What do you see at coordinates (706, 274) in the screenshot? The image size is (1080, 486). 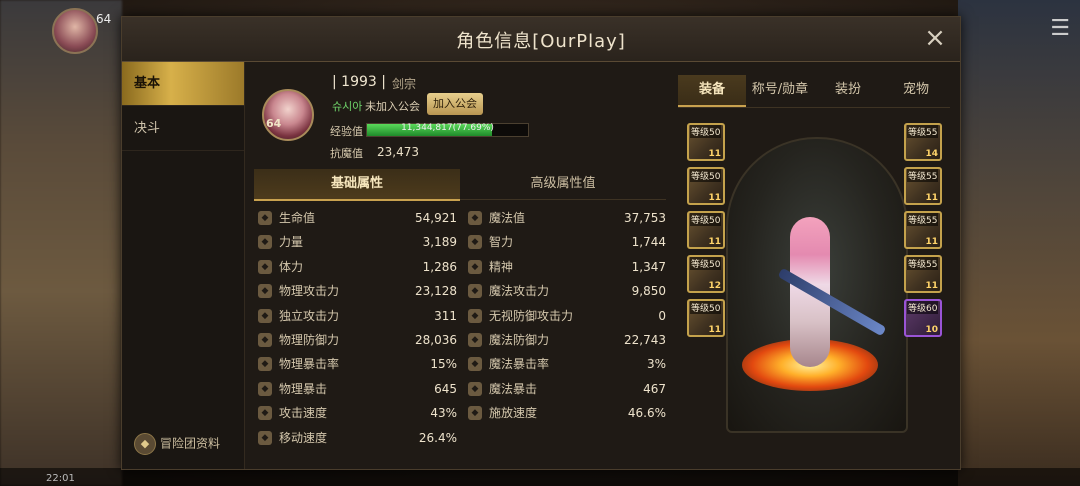 I see `equipment-slot: 等级50 12` at bounding box center [706, 274].